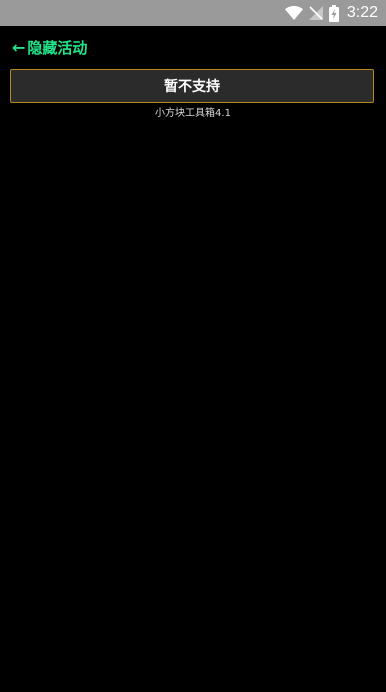 The height and width of the screenshot is (692, 386). I want to click on page-title: 隐藏活动, so click(57, 47).